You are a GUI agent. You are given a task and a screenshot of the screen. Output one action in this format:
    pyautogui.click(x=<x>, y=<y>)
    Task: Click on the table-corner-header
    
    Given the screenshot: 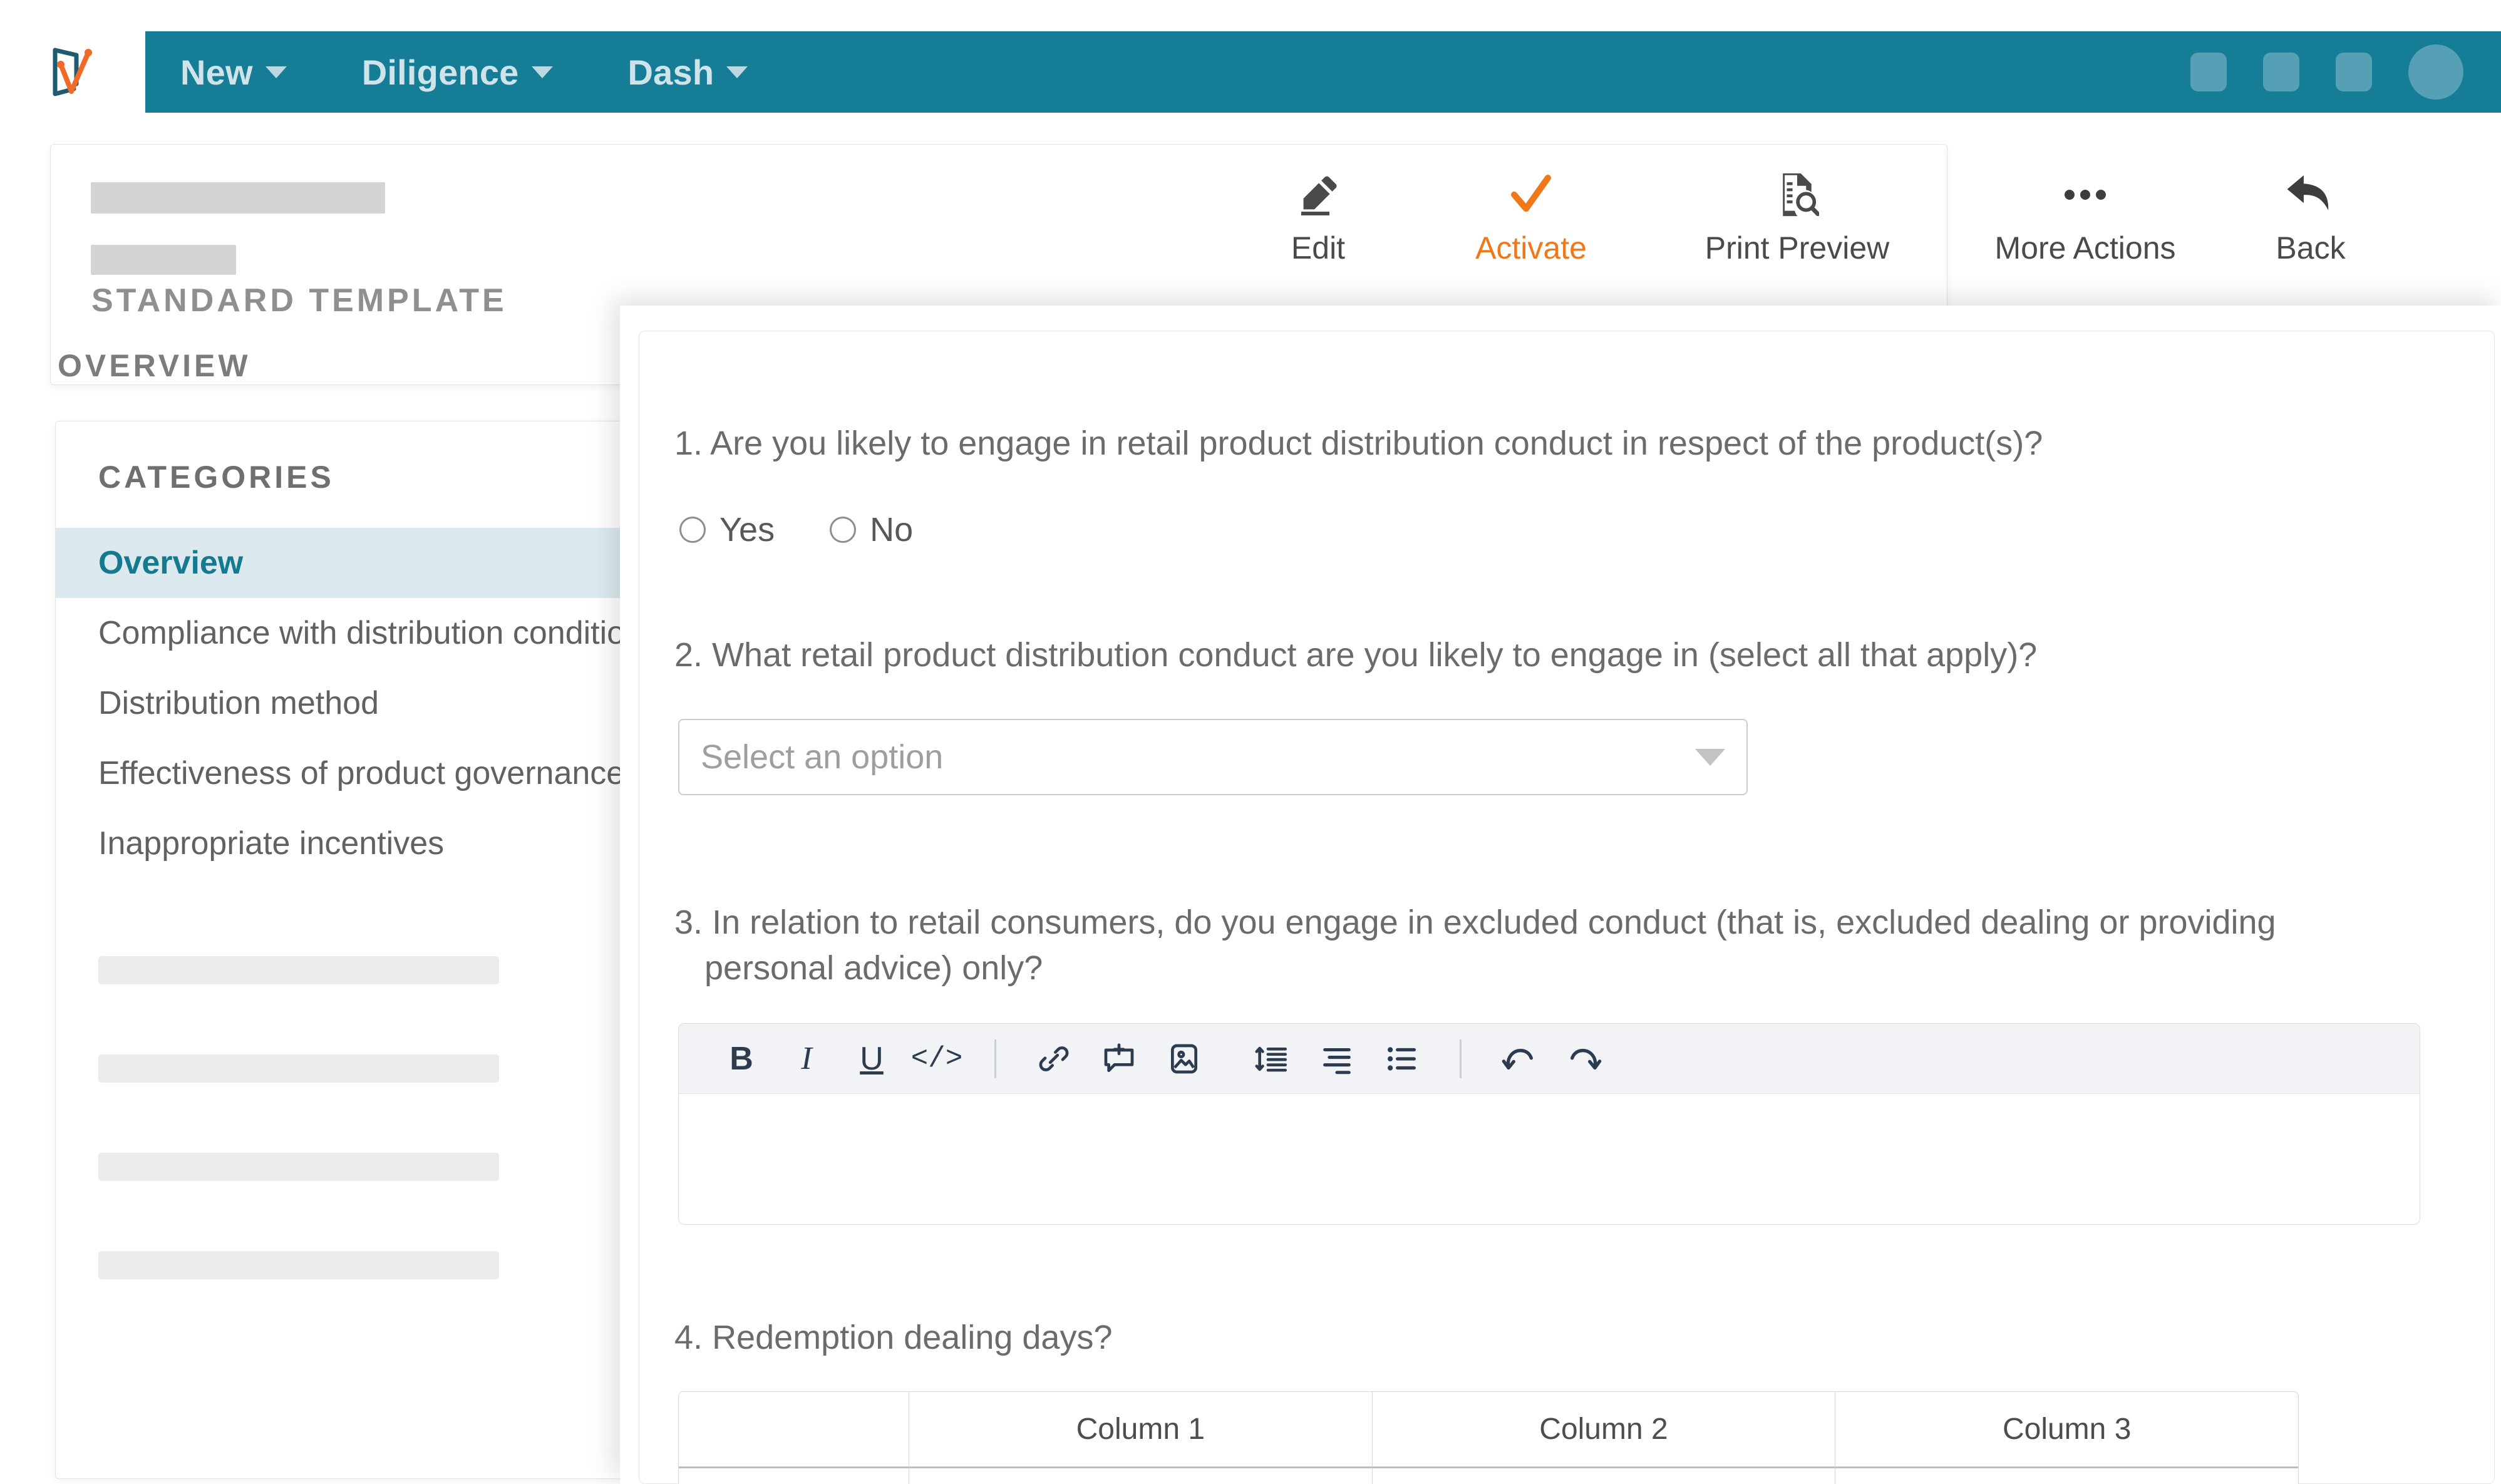 What is the action you would take?
    pyautogui.click(x=794, y=1430)
    